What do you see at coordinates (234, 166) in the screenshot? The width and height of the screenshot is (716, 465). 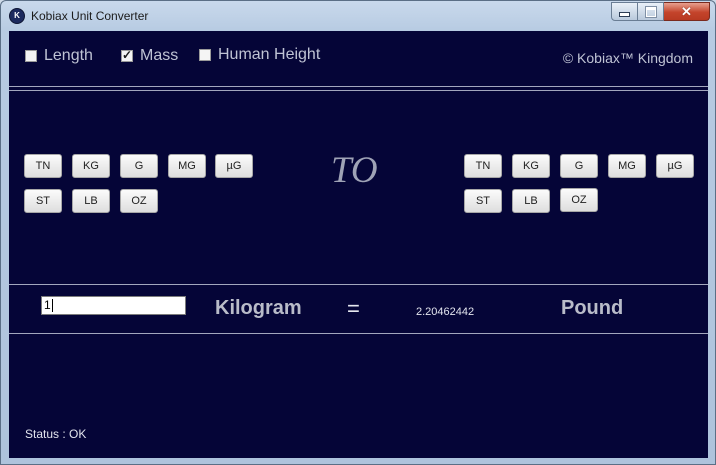 I see `from-unit-ug-button: µG` at bounding box center [234, 166].